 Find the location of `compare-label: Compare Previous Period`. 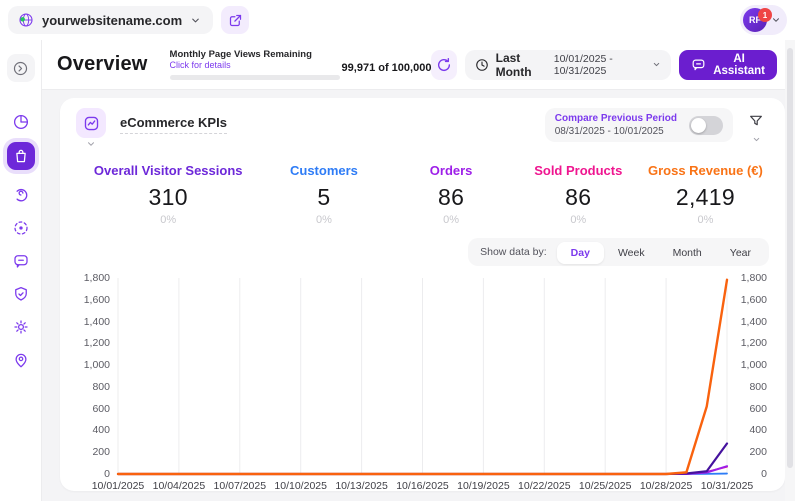

compare-label: Compare Previous Period is located at coordinates (615, 118).